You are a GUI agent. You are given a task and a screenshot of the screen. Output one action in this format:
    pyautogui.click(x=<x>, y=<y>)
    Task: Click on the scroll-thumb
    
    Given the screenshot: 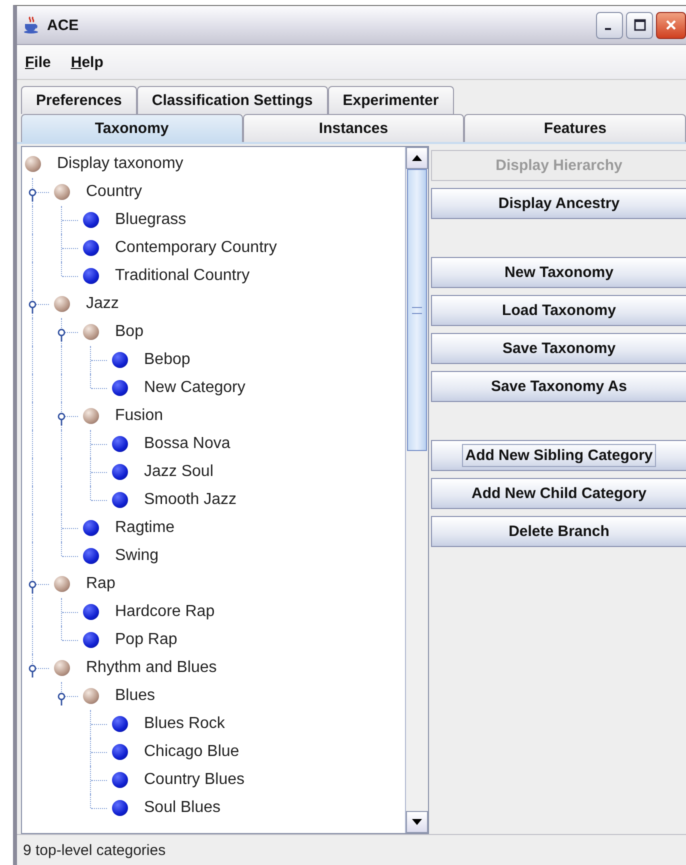 What is the action you would take?
    pyautogui.click(x=417, y=310)
    